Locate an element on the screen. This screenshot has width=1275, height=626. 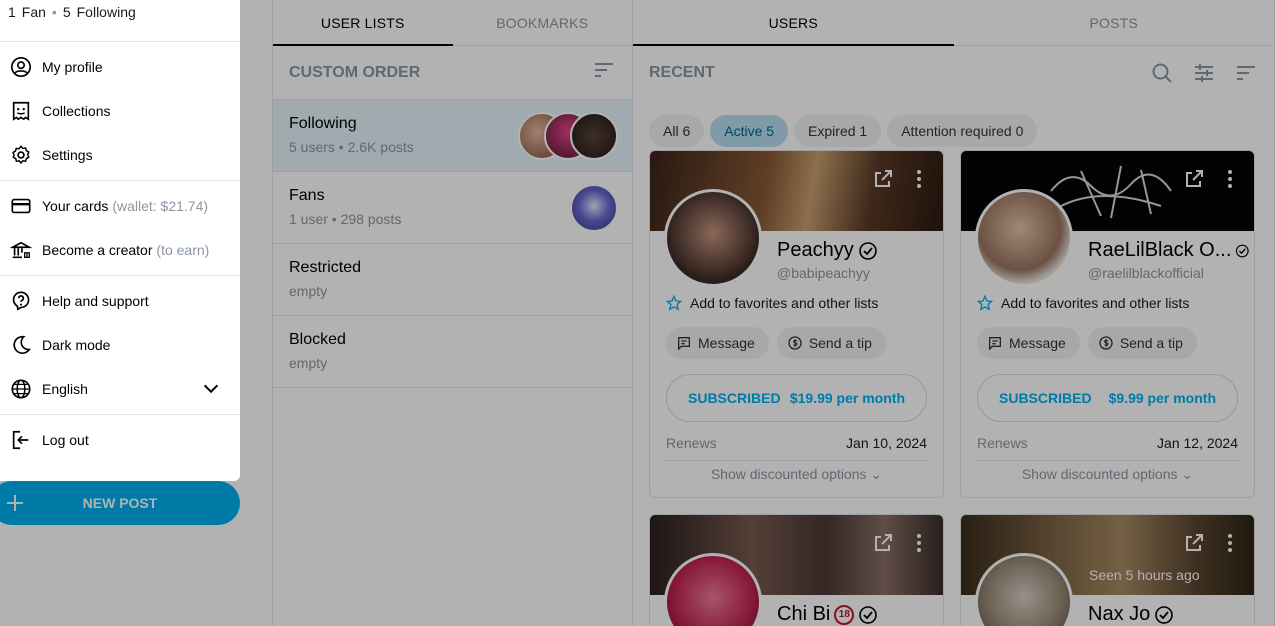
menu-item-label: Become a creator is located at coordinates (97, 250).